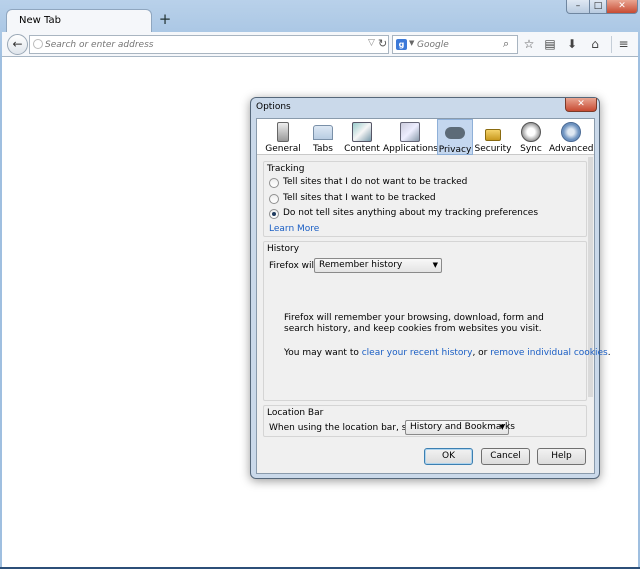  I want to click on history-title: History, so click(283, 249).